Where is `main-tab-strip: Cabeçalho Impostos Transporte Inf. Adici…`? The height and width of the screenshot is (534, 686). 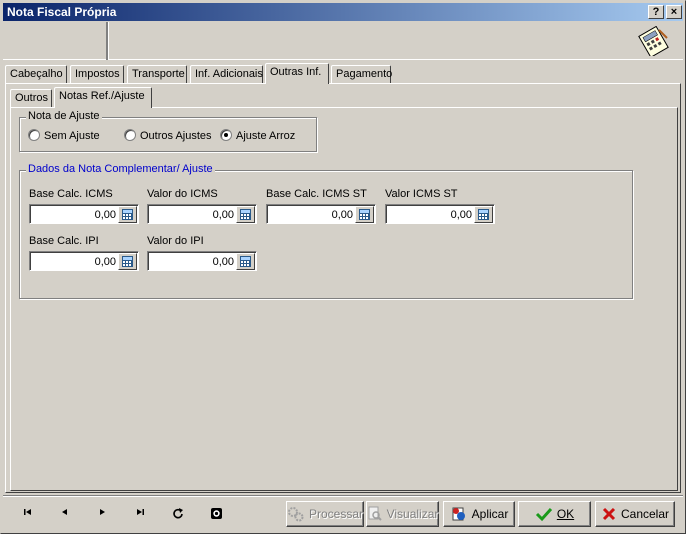 main-tab-strip: Cabeçalho Impostos Transporte Inf. Adici… is located at coordinates (343, 73).